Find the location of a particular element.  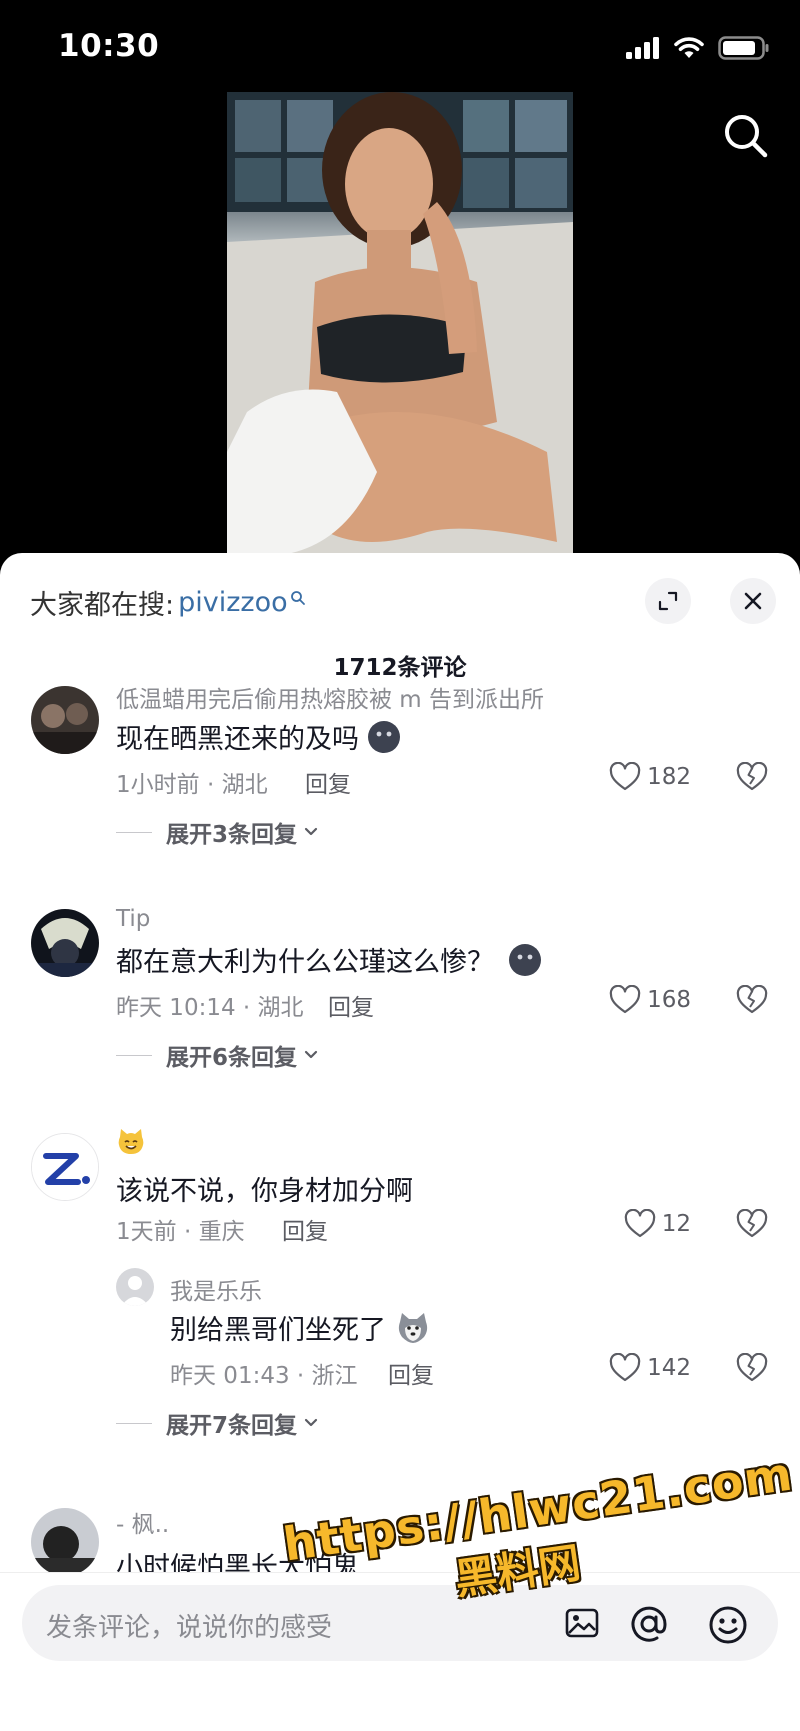

husky-emoji-icon is located at coordinates (413, 1327).